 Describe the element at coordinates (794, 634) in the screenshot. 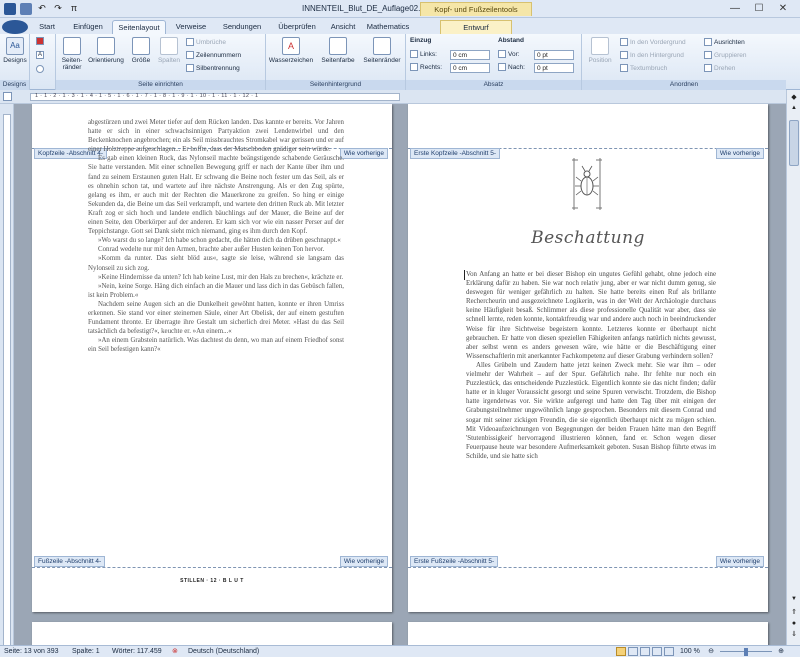

I see `next-page-icon: ⇓` at that location.